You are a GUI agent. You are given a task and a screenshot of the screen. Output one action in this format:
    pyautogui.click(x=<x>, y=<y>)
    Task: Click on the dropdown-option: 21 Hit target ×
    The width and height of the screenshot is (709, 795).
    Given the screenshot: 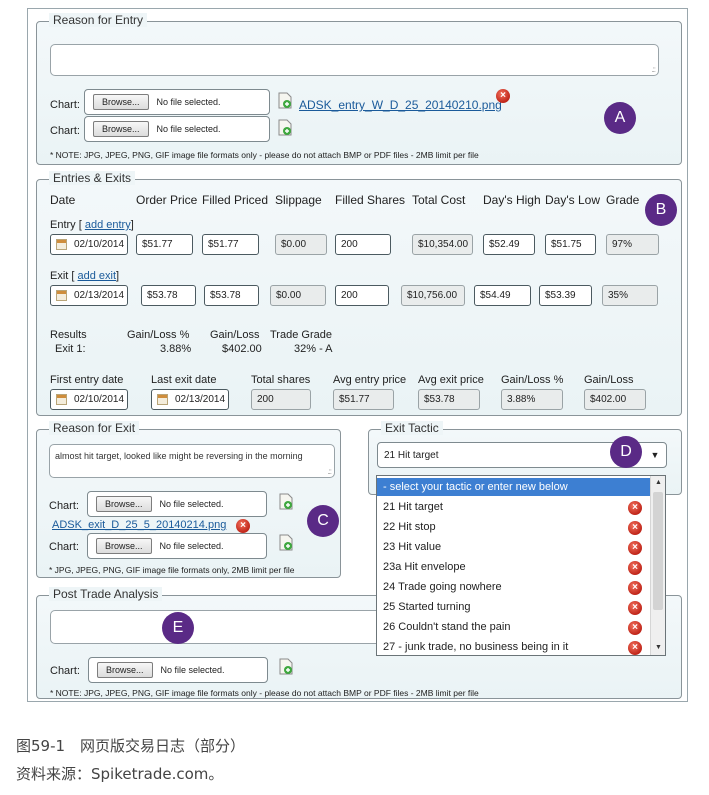 What is the action you would take?
    pyautogui.click(x=513, y=508)
    